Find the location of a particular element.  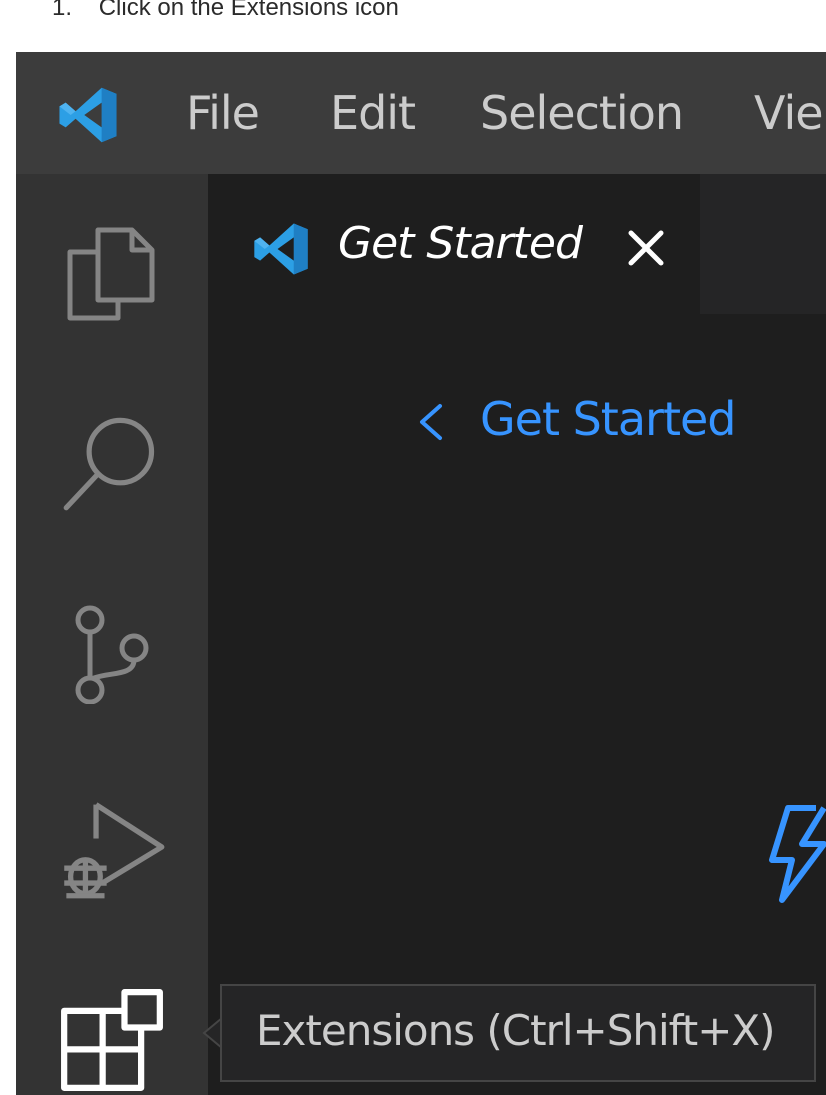

instruction-step: 1. Click on the Extensions icon is located at coordinates (225, 11).